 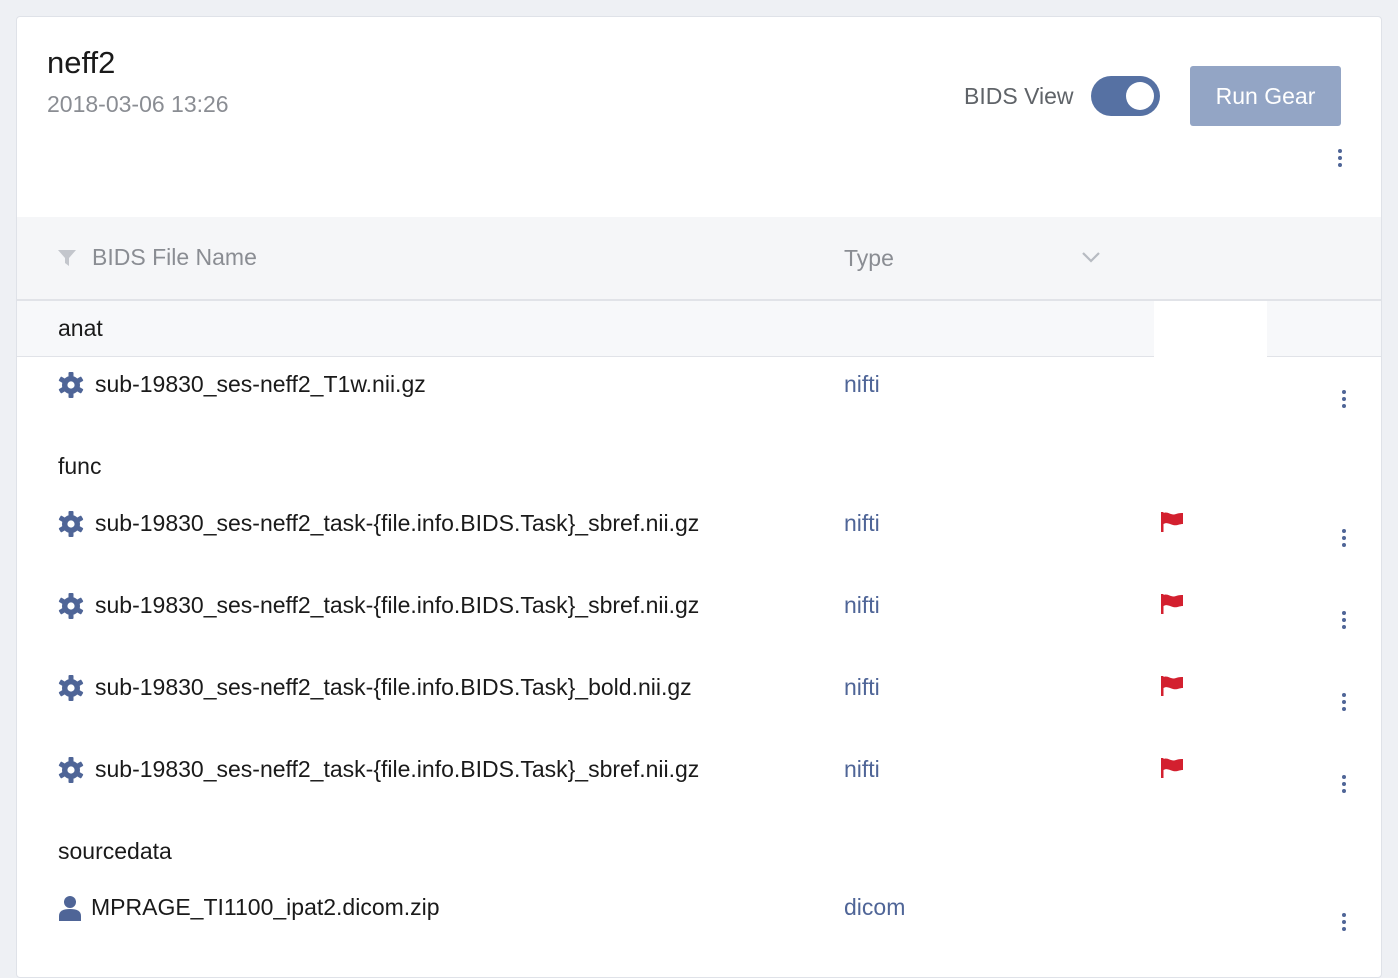 What do you see at coordinates (1265, 96) in the screenshot?
I see `run-gear-button: Run Gear` at bounding box center [1265, 96].